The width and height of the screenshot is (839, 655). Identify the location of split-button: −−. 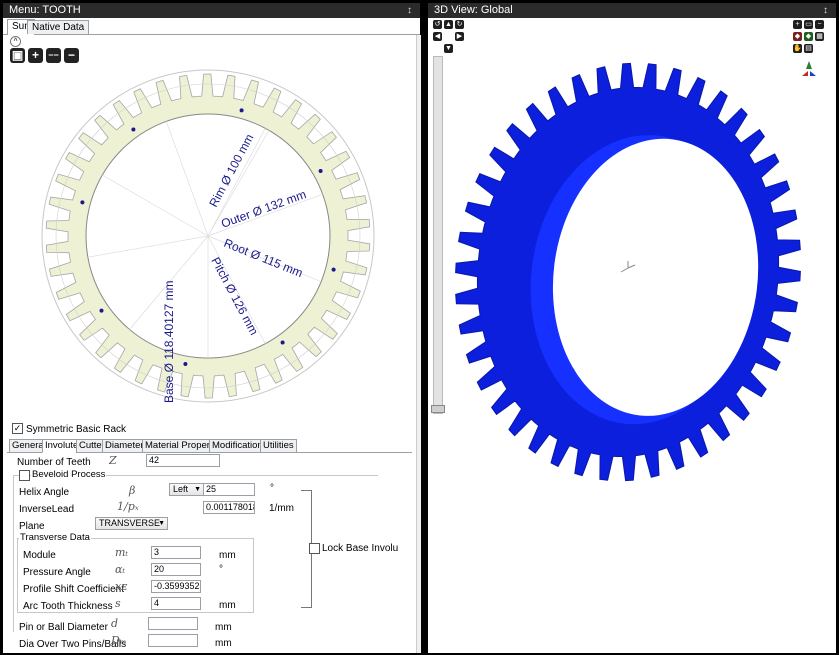
(53, 55).